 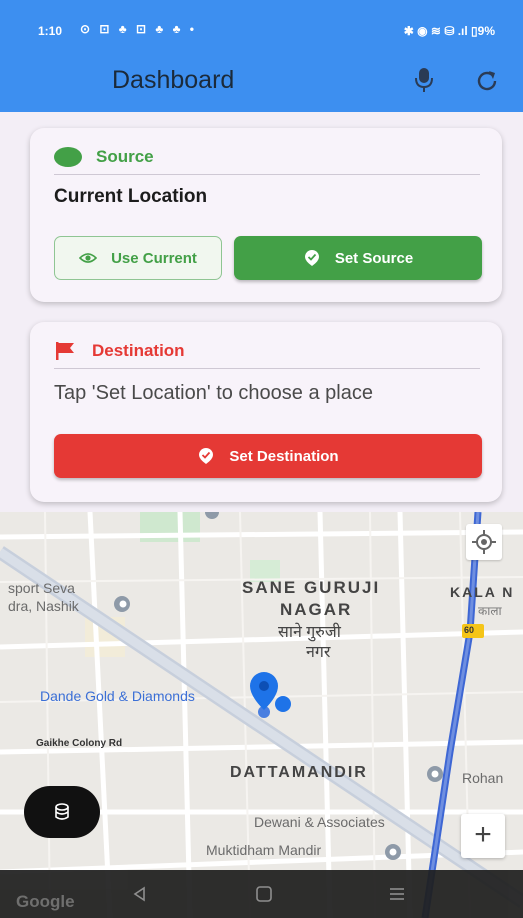 I want to click on map-label: Rohan, so click(x=483, y=778).